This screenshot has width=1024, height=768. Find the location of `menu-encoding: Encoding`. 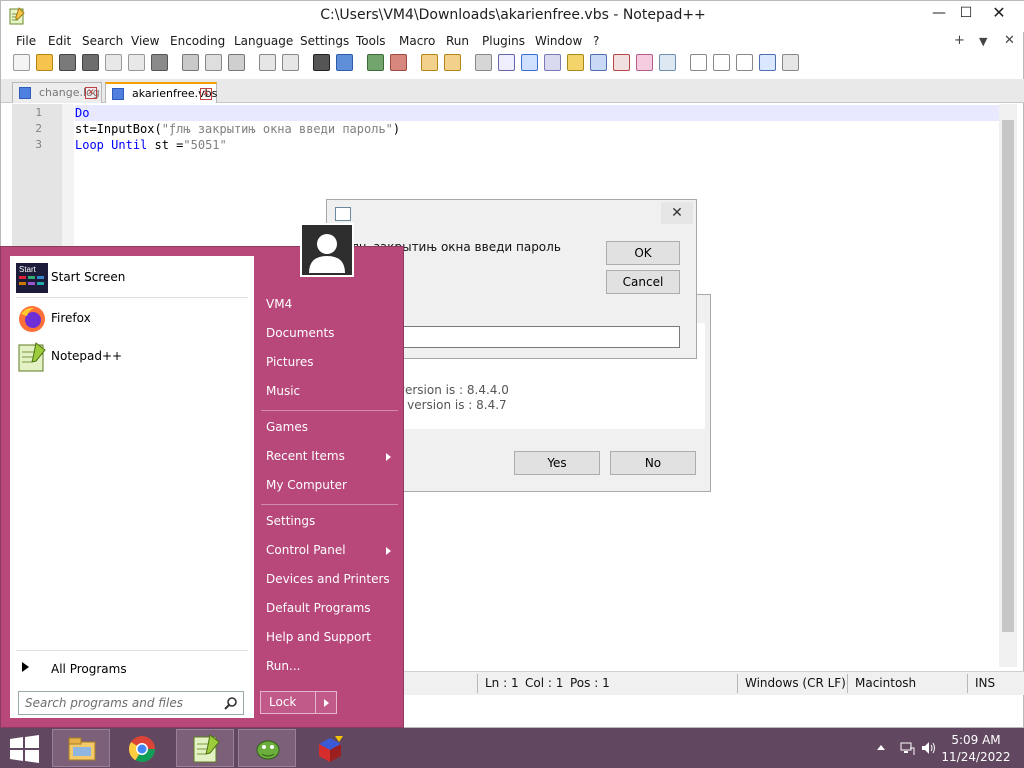

menu-encoding: Encoding is located at coordinates (197, 41).